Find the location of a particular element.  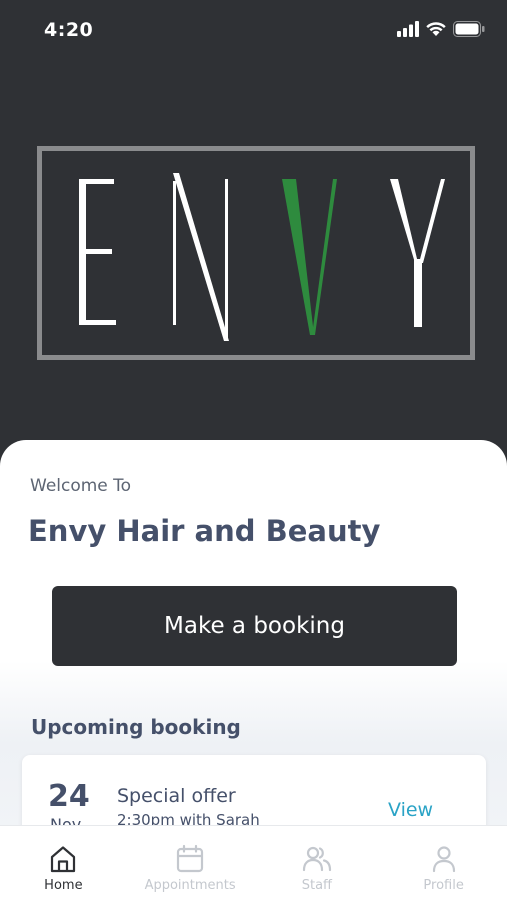

status-time: 4:20 is located at coordinates (69, 30).